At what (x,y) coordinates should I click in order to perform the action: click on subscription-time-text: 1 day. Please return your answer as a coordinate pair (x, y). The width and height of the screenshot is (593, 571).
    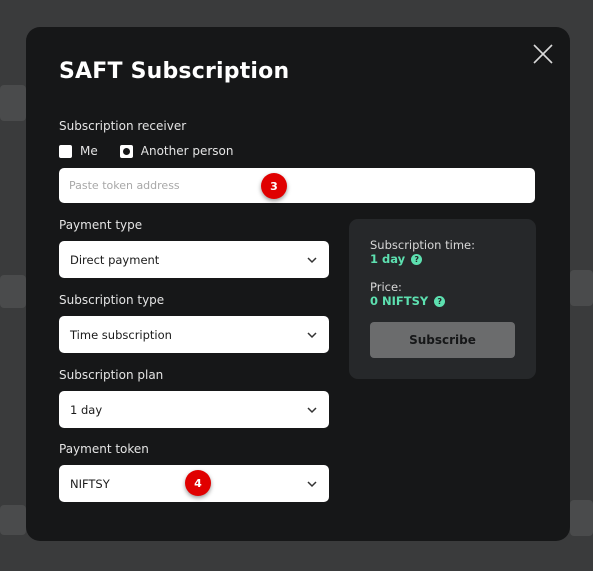
    Looking at the image, I should click on (388, 259).